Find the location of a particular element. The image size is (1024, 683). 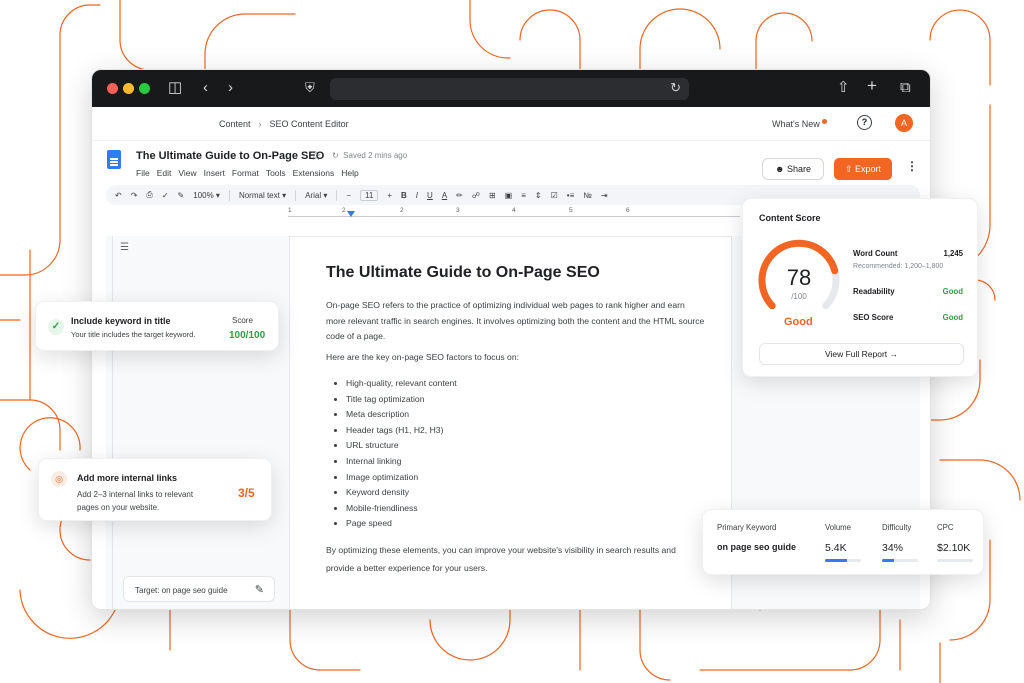

menu-insert: Insert is located at coordinates (214, 173).